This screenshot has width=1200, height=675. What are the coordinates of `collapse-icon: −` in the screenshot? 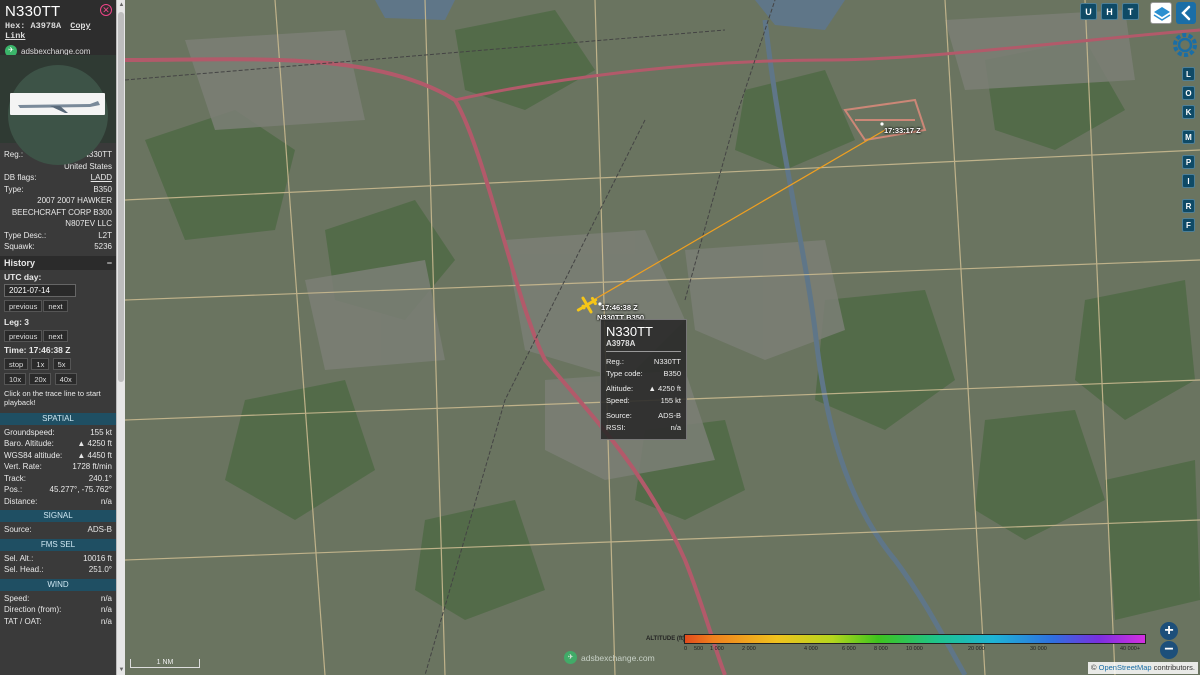 It's located at (109, 263).